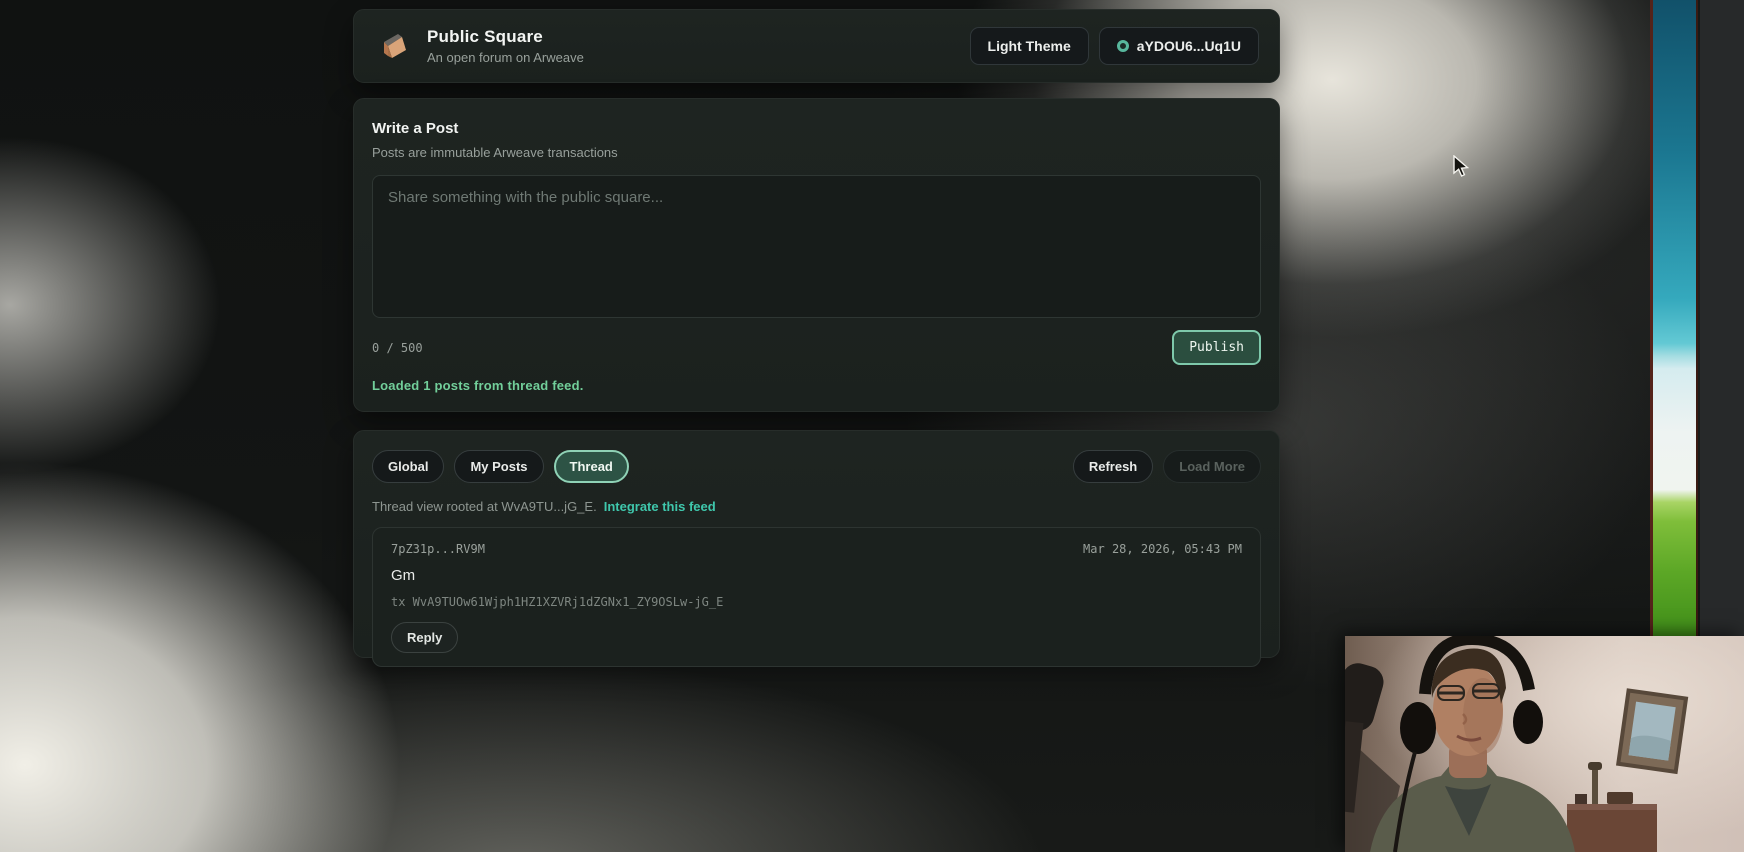 This screenshot has width=1744, height=852. What do you see at coordinates (1162, 549) in the screenshot?
I see `post-timestamp: Mar 28, 2026, 05:43 PM` at bounding box center [1162, 549].